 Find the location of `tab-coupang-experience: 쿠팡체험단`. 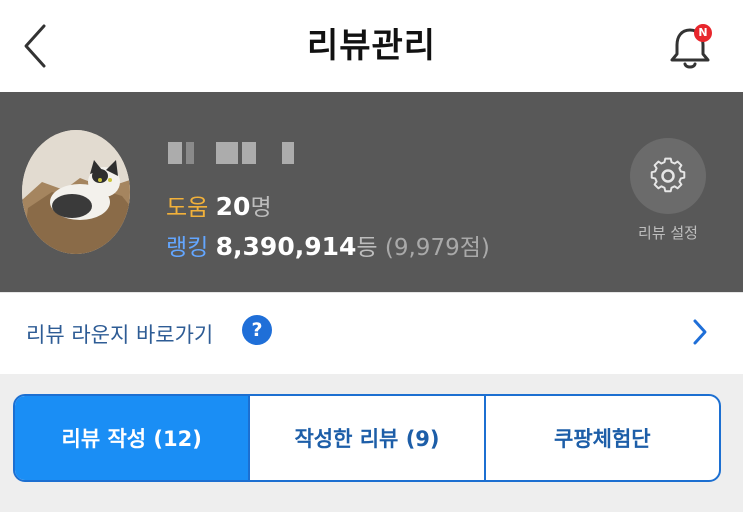

tab-coupang-experience: 쿠팡체험단 is located at coordinates (601, 438).